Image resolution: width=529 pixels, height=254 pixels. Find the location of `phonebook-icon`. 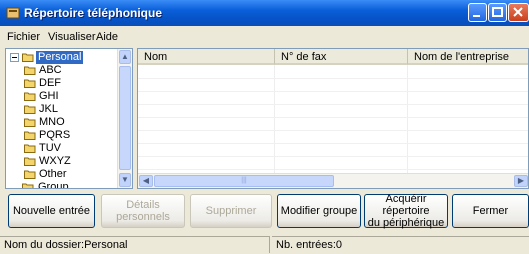

phonebook-icon is located at coordinates (13, 13).